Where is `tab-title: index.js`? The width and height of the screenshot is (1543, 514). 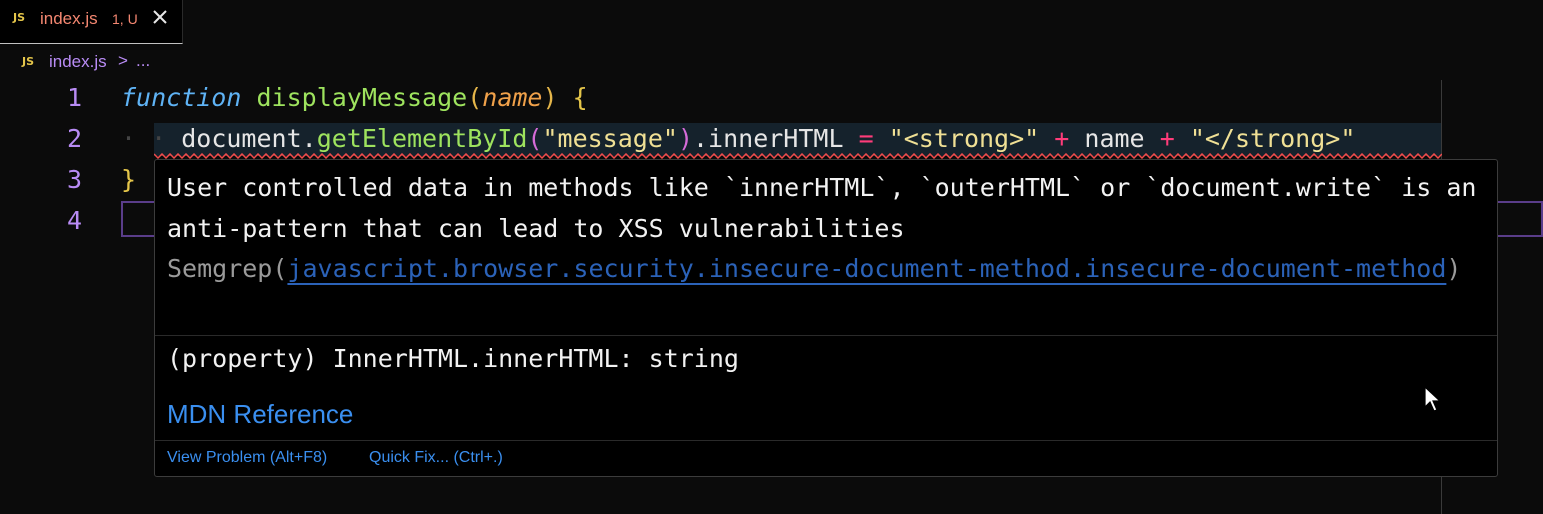 tab-title: index.js is located at coordinates (69, 18).